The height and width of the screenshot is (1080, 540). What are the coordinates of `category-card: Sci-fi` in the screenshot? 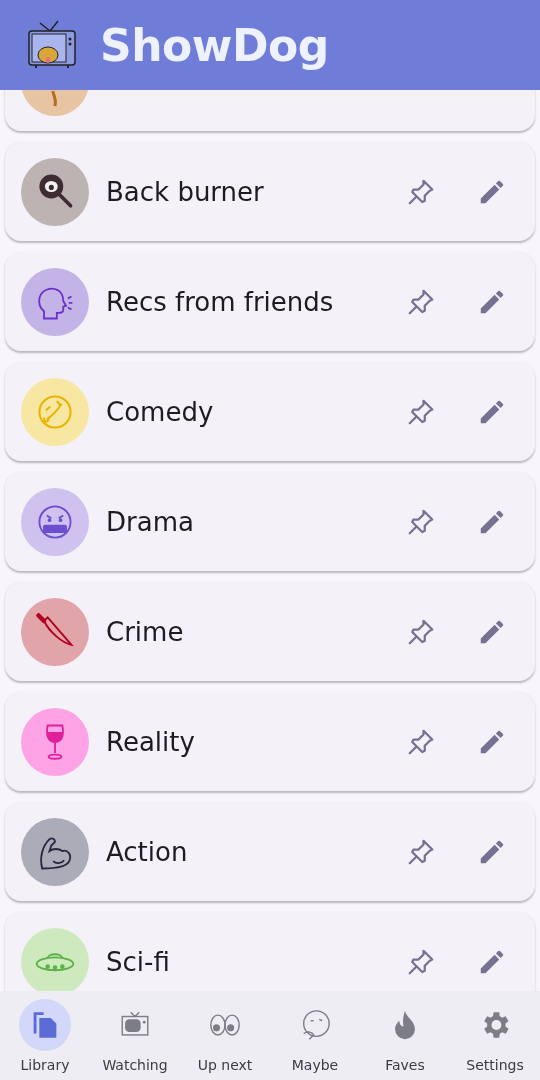 It's located at (270, 951).